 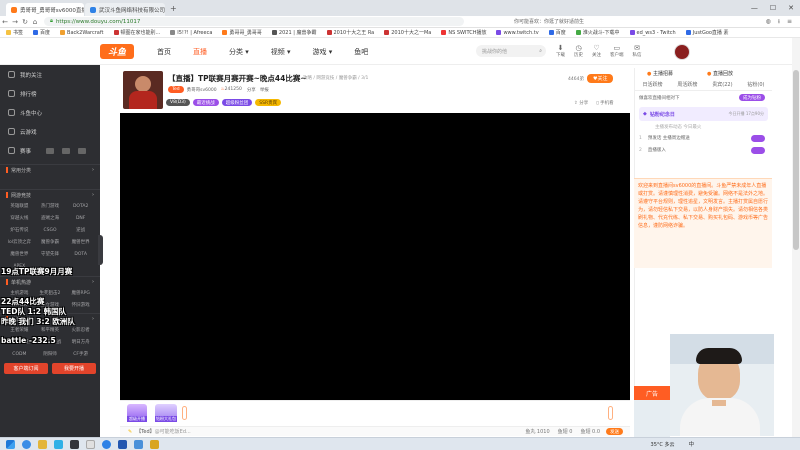 What do you see at coordinates (117, 51) in the screenshot?
I see `douyu-logo: 斗鱼` at bounding box center [117, 51].